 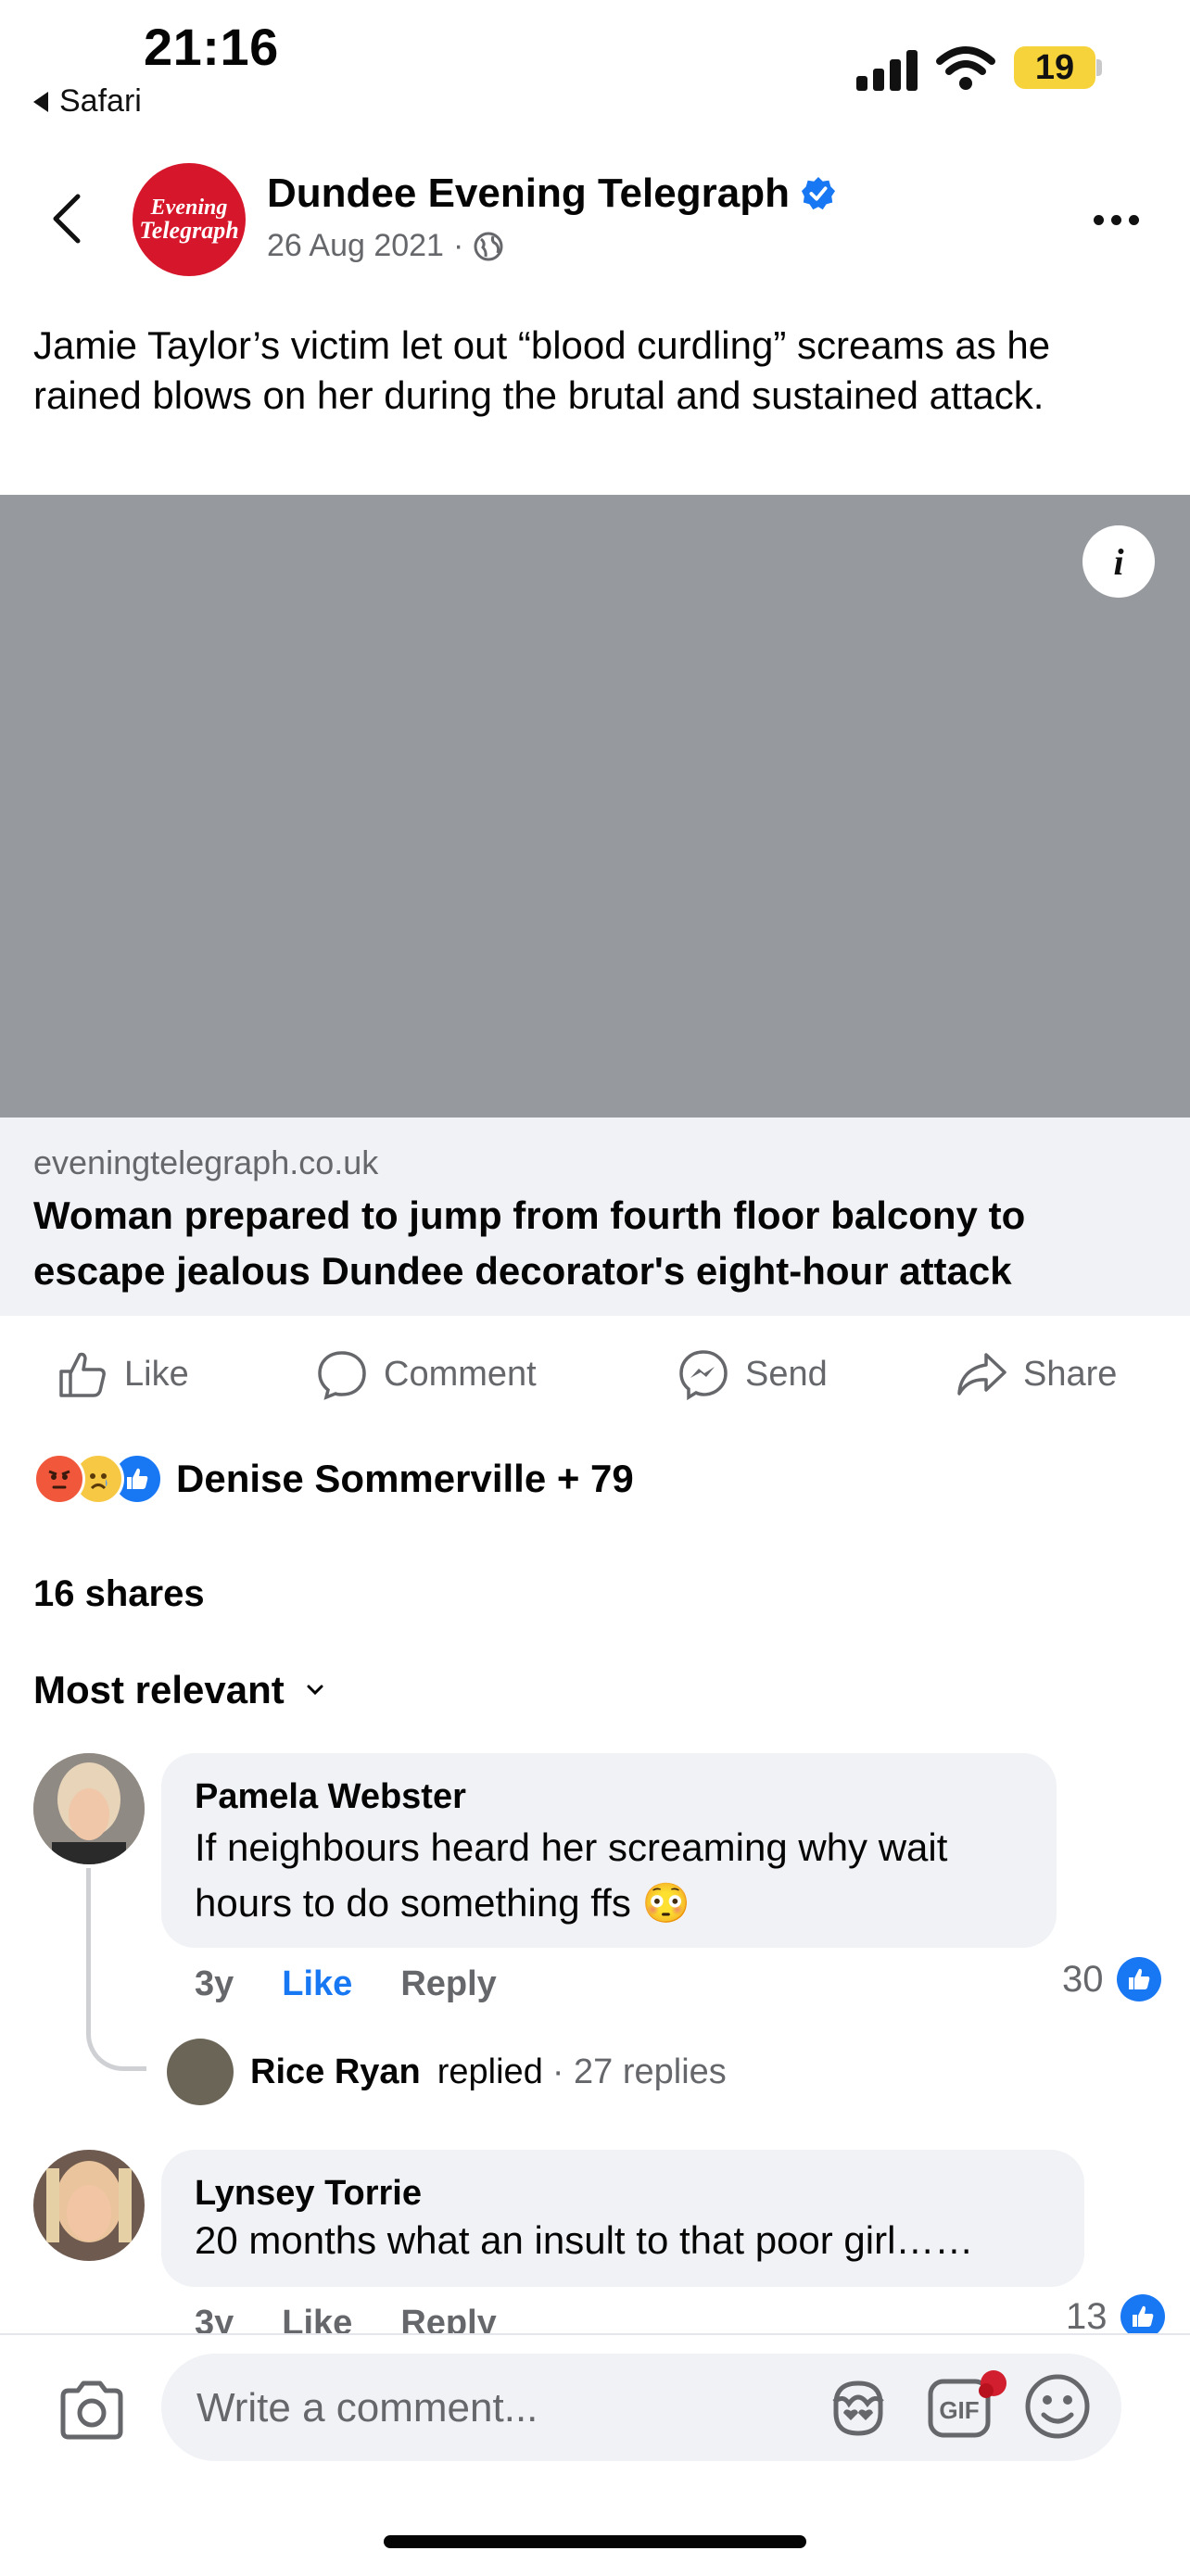 I want to click on comment-bubble-icon, so click(x=342, y=1375).